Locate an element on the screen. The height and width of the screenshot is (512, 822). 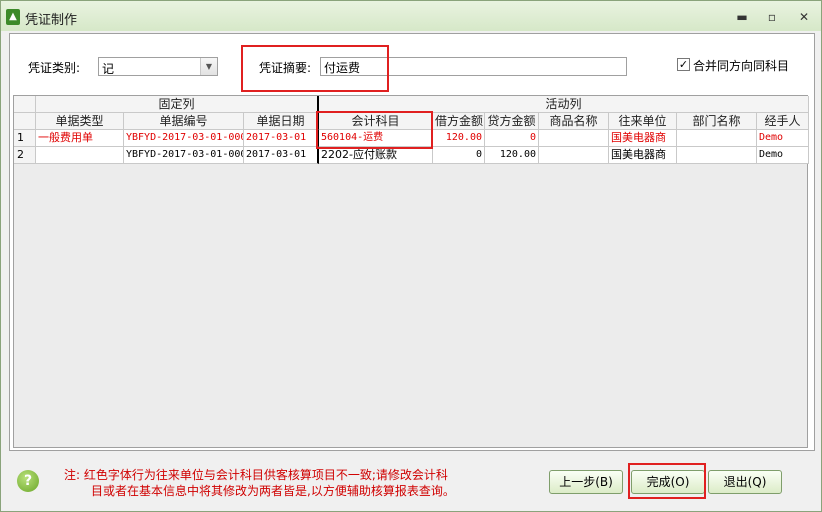
col-credit: 贷方金额 is located at coordinates (512, 121).